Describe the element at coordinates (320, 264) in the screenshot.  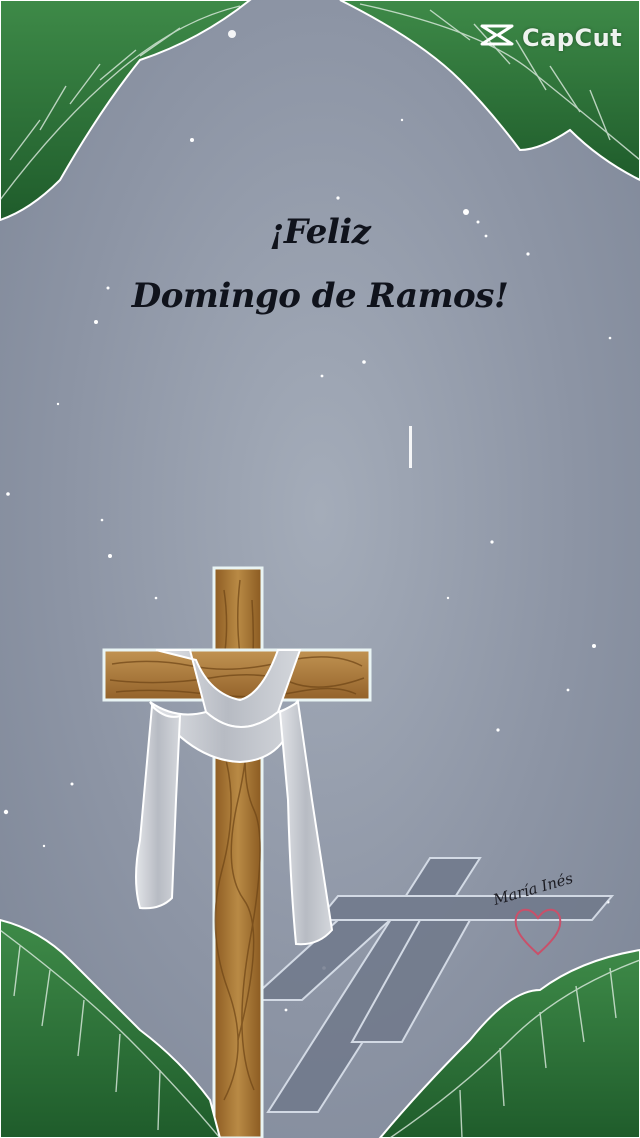
I see `greeting-text: ¡Feliz Domingo de Ramos!` at that location.